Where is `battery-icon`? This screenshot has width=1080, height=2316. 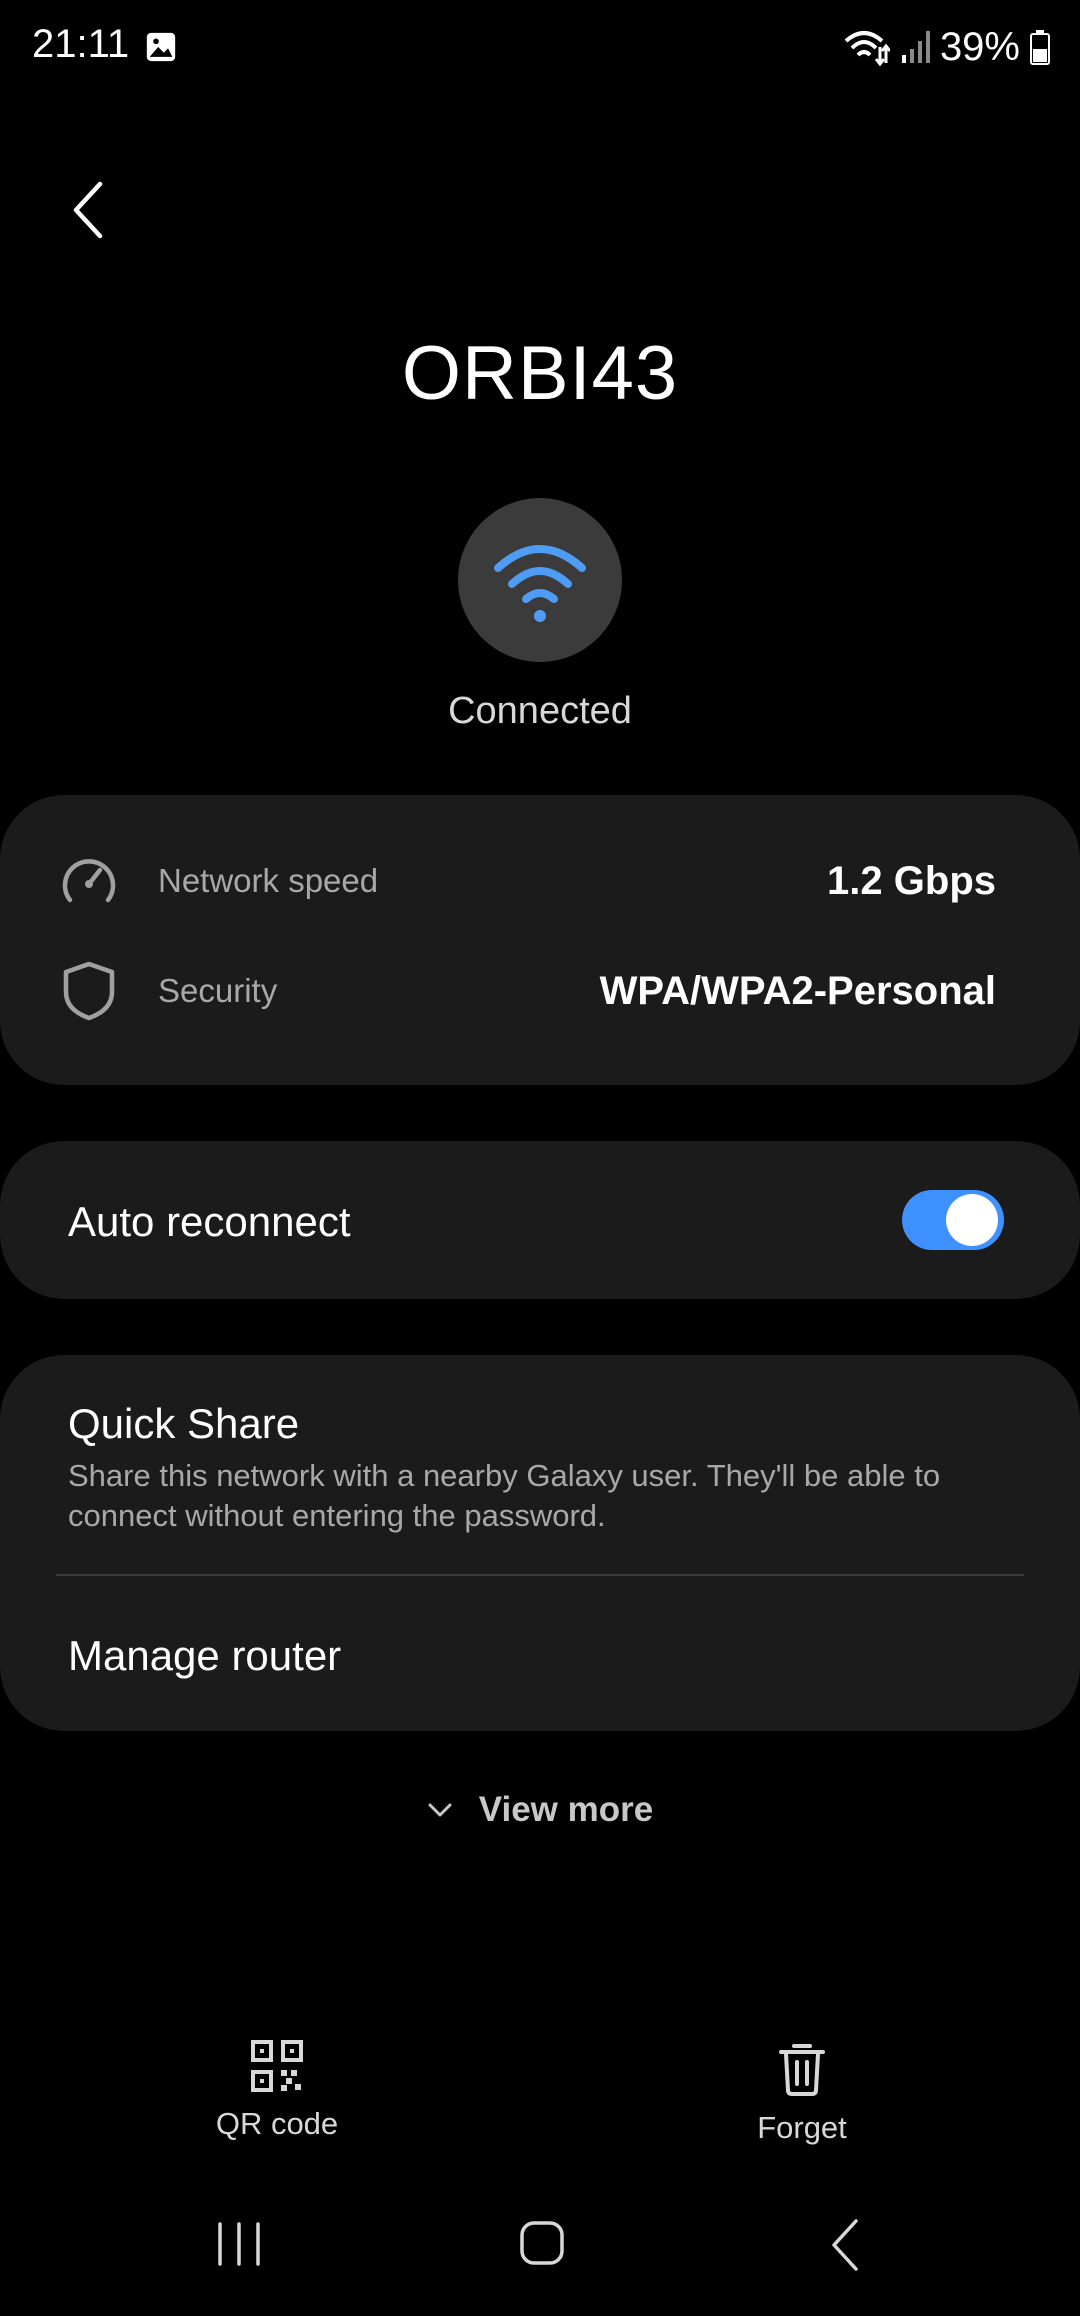 battery-icon is located at coordinates (1040, 47).